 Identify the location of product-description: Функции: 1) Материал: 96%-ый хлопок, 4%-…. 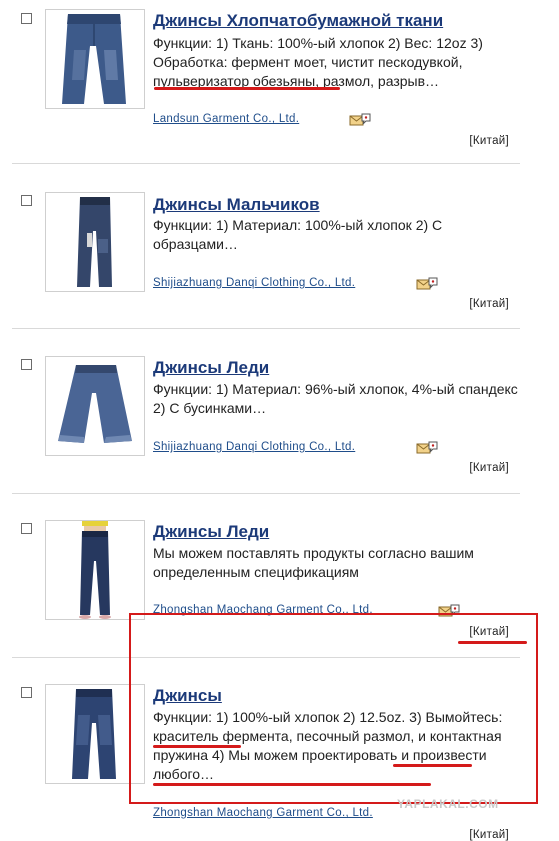
(335, 398).